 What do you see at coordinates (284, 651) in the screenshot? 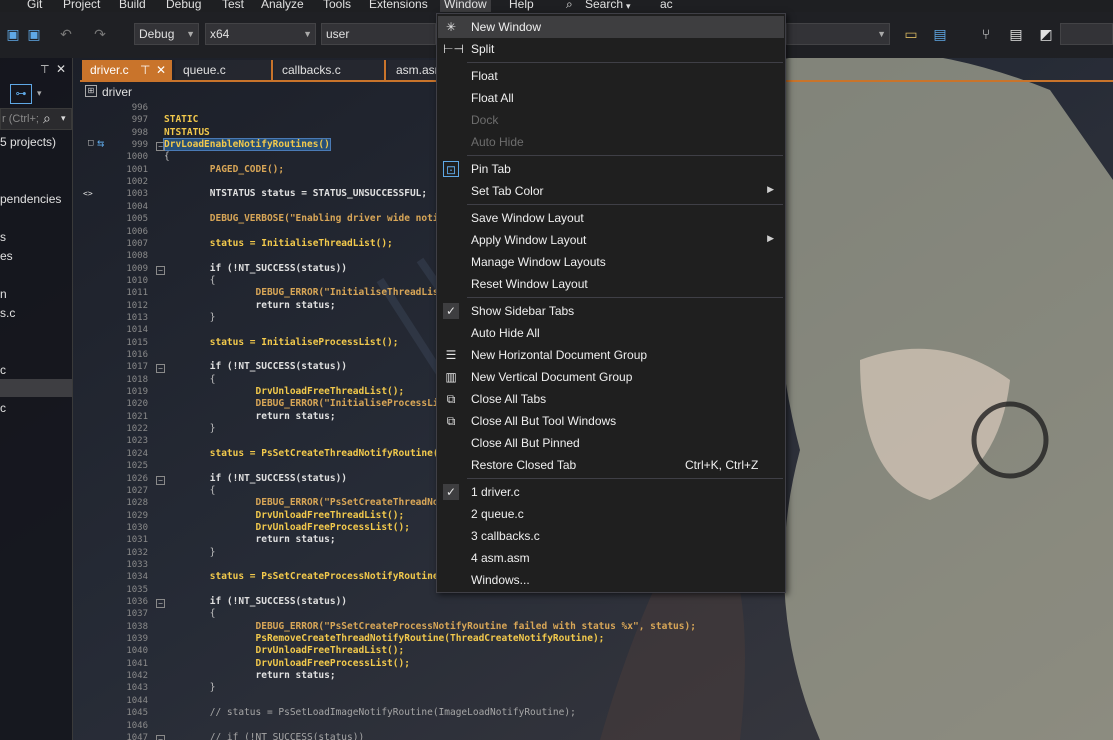
I see `code-line: DrvUnloadFreeThreadList();` at bounding box center [284, 651].